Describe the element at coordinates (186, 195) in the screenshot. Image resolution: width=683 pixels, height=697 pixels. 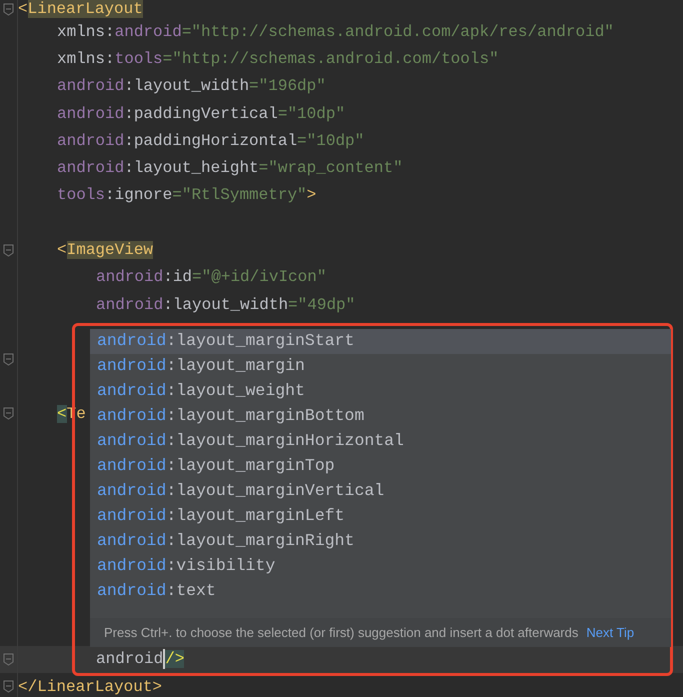
I see `code-line: tools:ignore="RtlSymmetry">` at that location.